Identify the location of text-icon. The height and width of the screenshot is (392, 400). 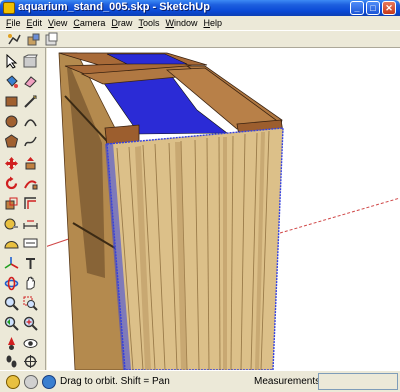
(30, 243).